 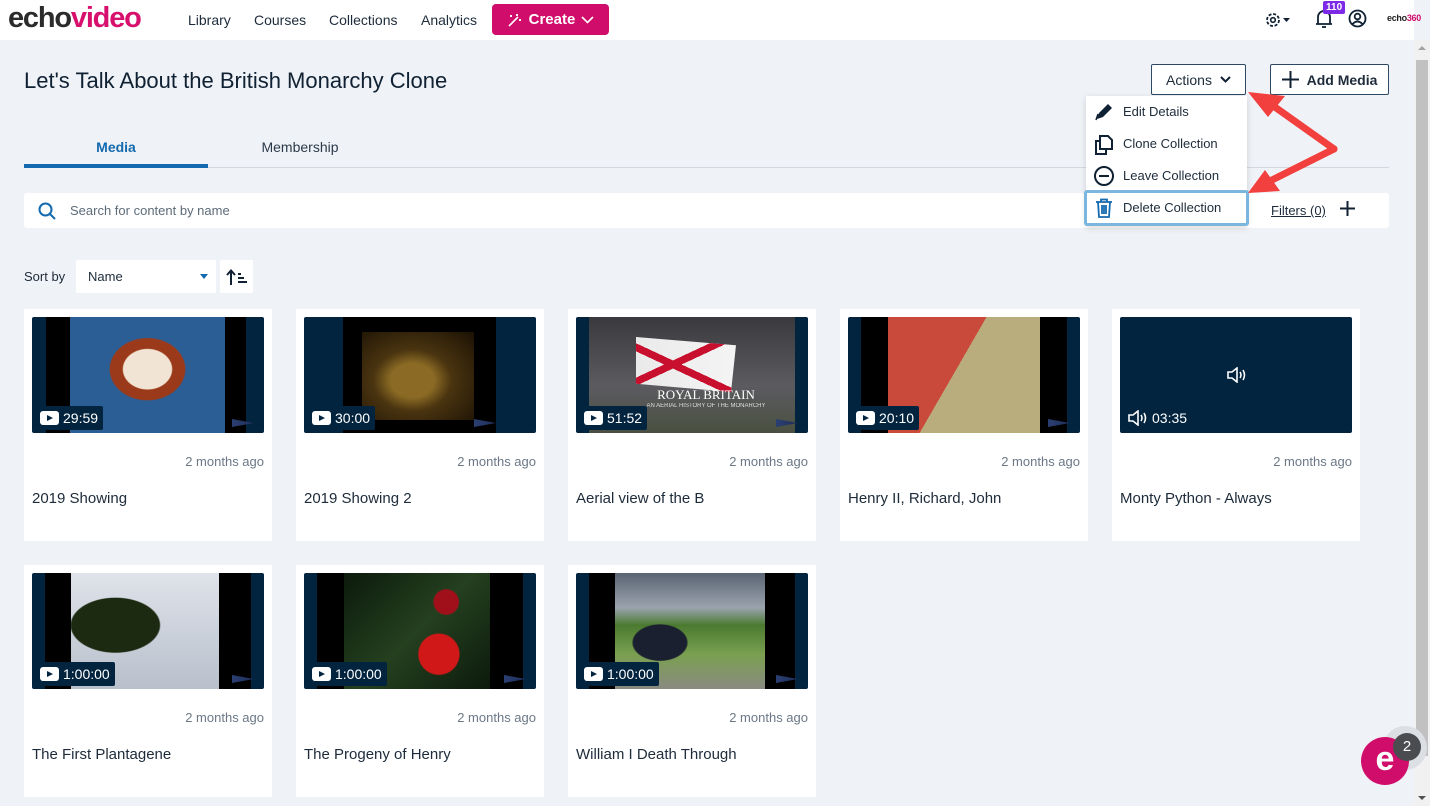 I want to click on create-button: Create, so click(x=550, y=19).